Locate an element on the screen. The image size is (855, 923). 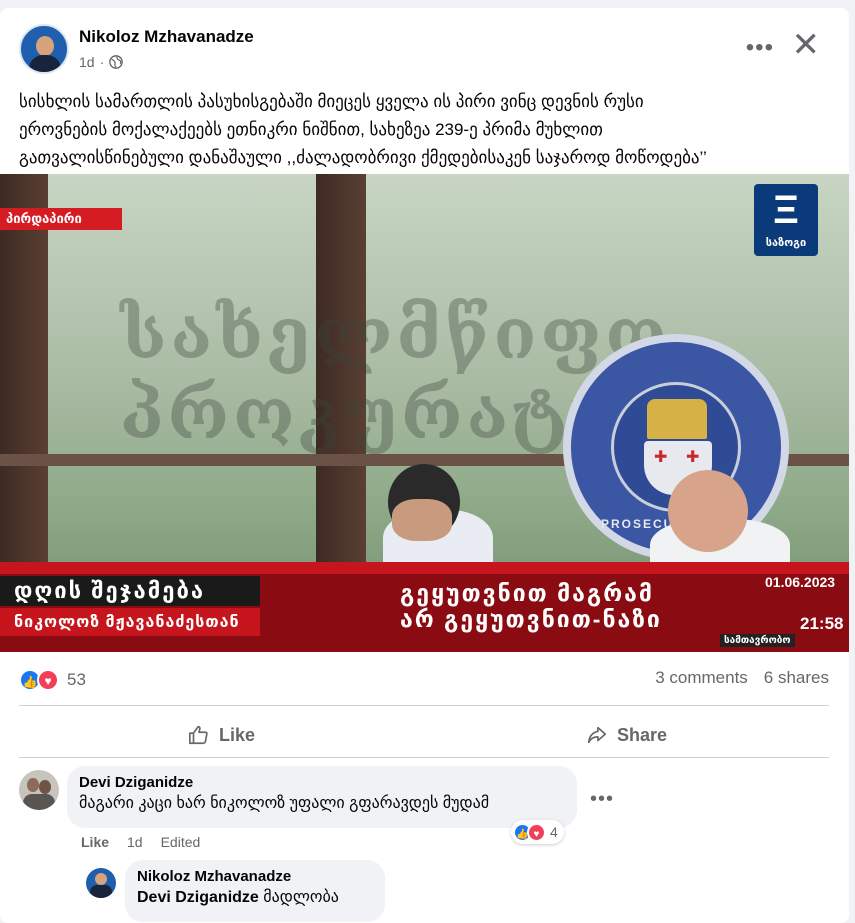
author-name: Nikoloz Mzhavanadze is located at coordinates (166, 37).